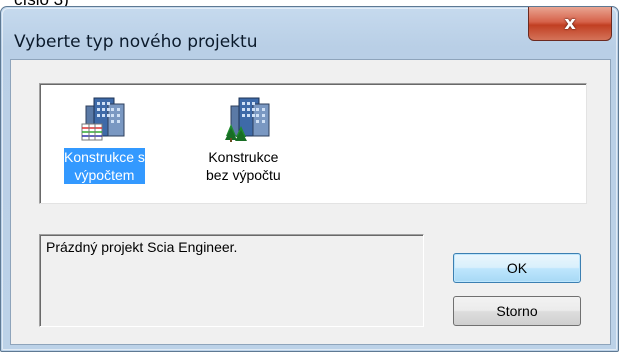 This screenshot has height=354, width=621. What do you see at coordinates (104, 166) in the screenshot?
I see `project-type-label: Konstrukce s výpočtem` at bounding box center [104, 166].